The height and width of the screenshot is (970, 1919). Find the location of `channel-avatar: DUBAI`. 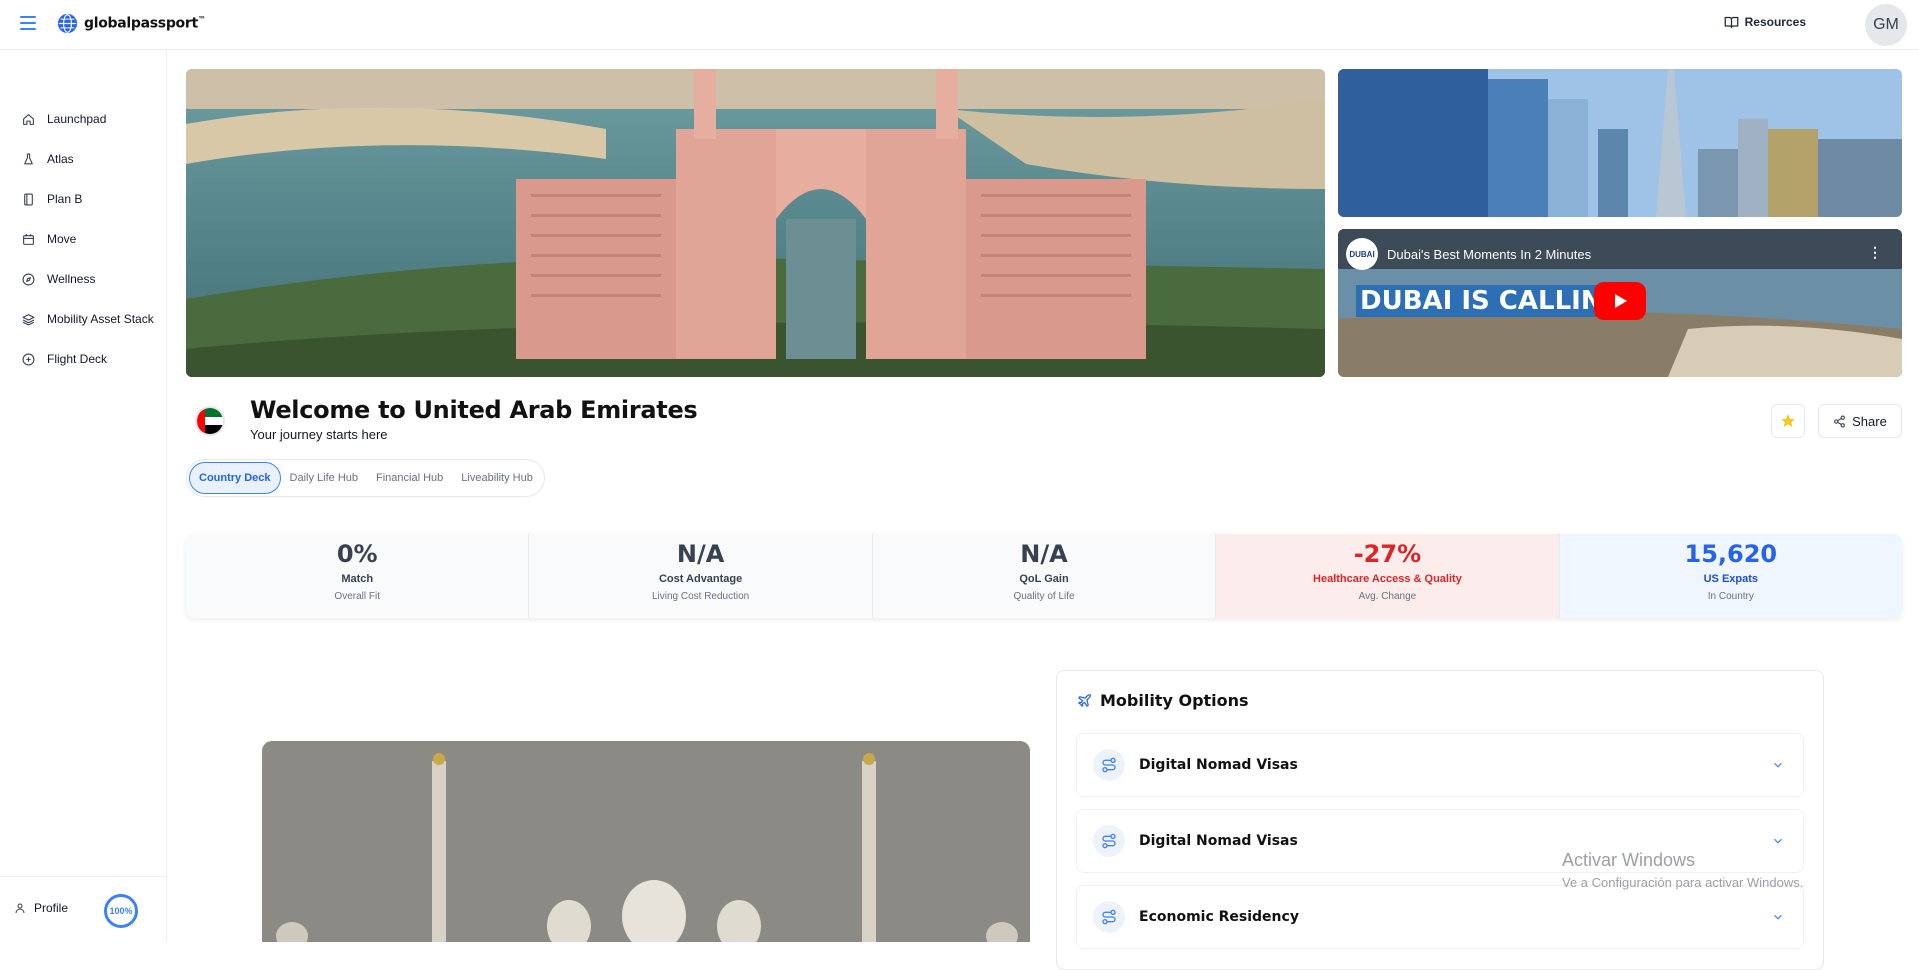

channel-avatar: DUBAI is located at coordinates (1362, 254).